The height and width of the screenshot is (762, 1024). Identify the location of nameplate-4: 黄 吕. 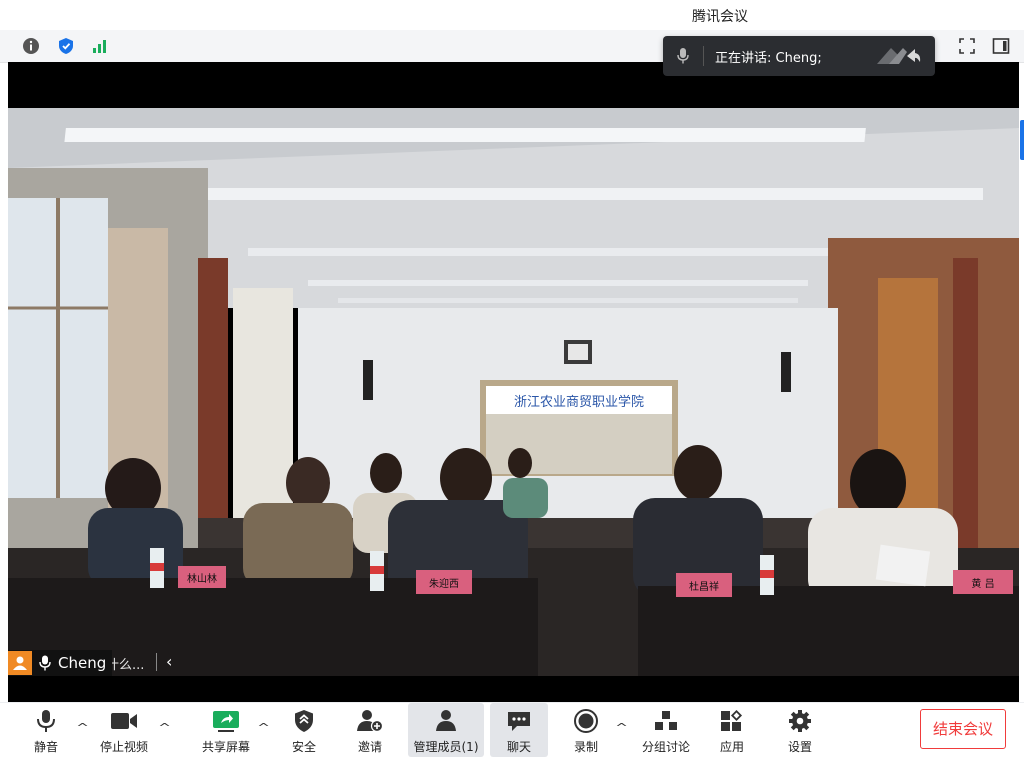
(982, 583).